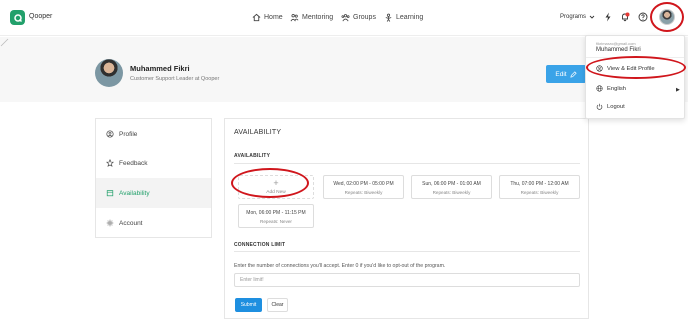 This screenshot has height=319, width=688. I want to click on nav-learning-label: Learning, so click(410, 17).